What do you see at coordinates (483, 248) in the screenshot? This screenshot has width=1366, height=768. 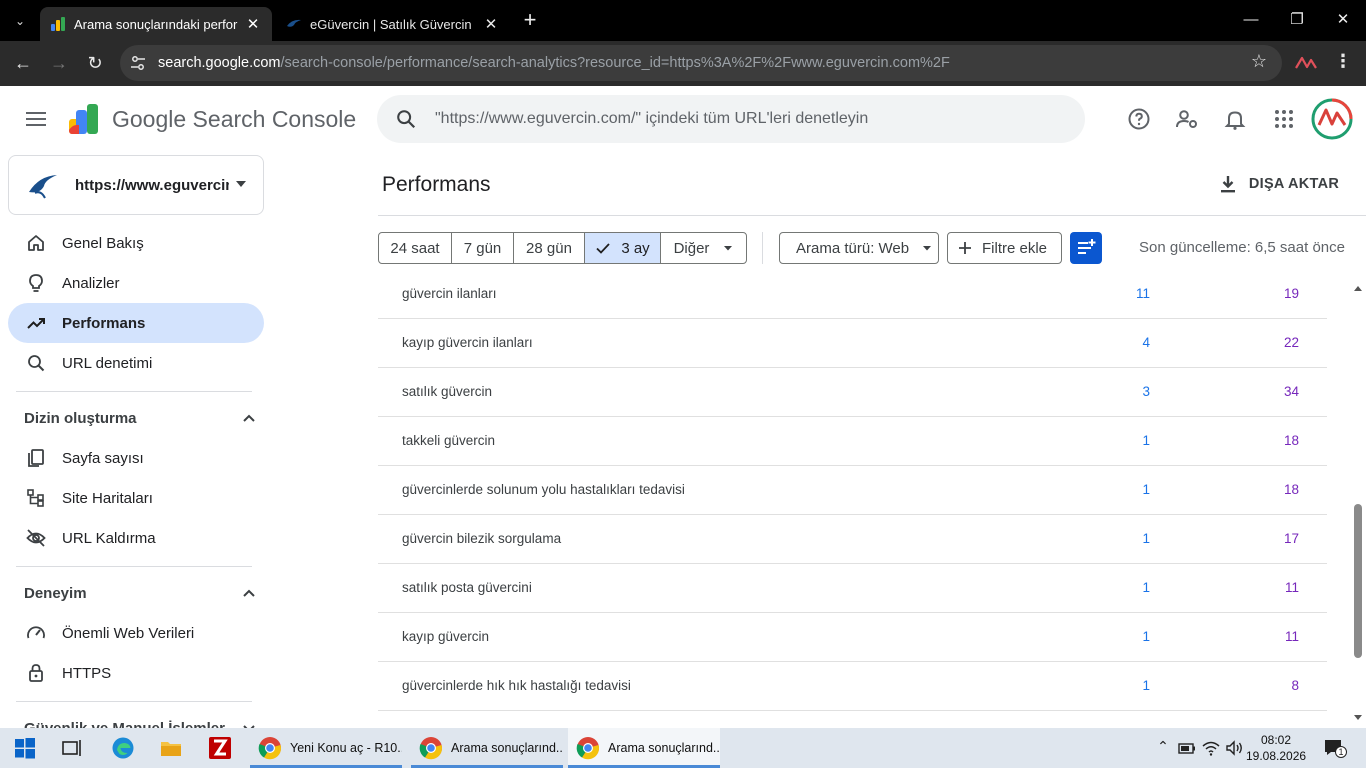 I see `range-7d: 7 gün` at bounding box center [483, 248].